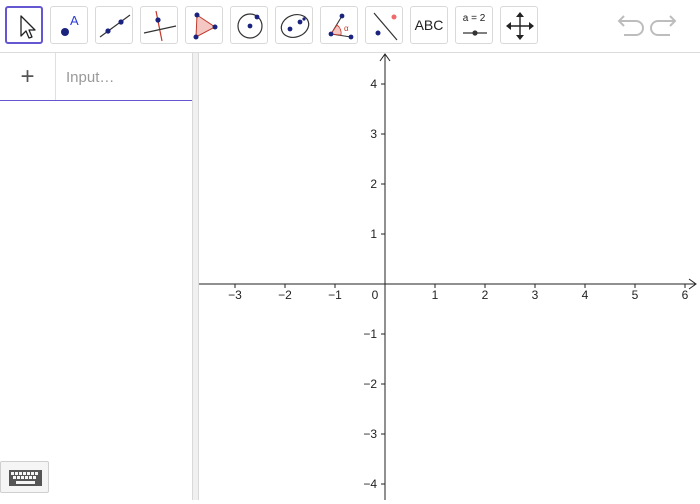 The image size is (700, 504). I want to click on text-tool-label: ABC, so click(429, 25).